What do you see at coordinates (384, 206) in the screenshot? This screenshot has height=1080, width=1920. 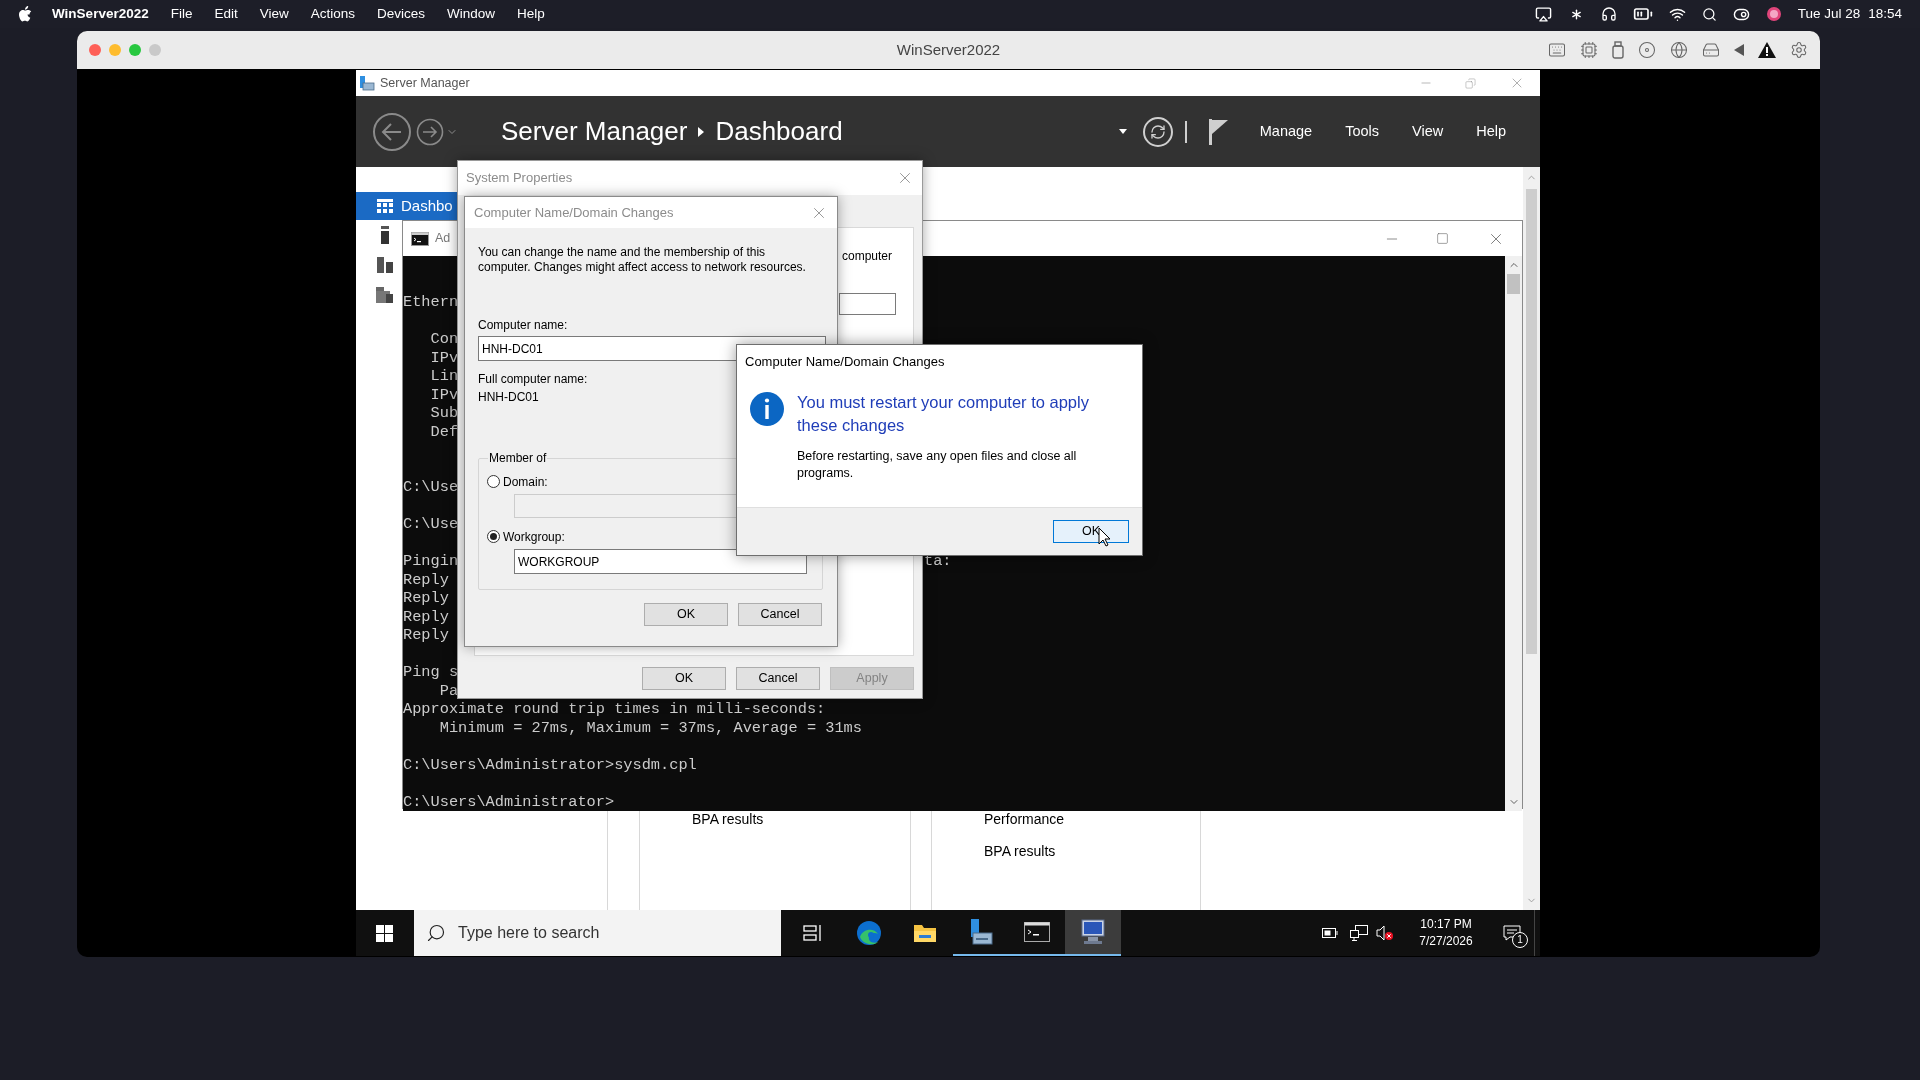 I see `grid-icon` at bounding box center [384, 206].